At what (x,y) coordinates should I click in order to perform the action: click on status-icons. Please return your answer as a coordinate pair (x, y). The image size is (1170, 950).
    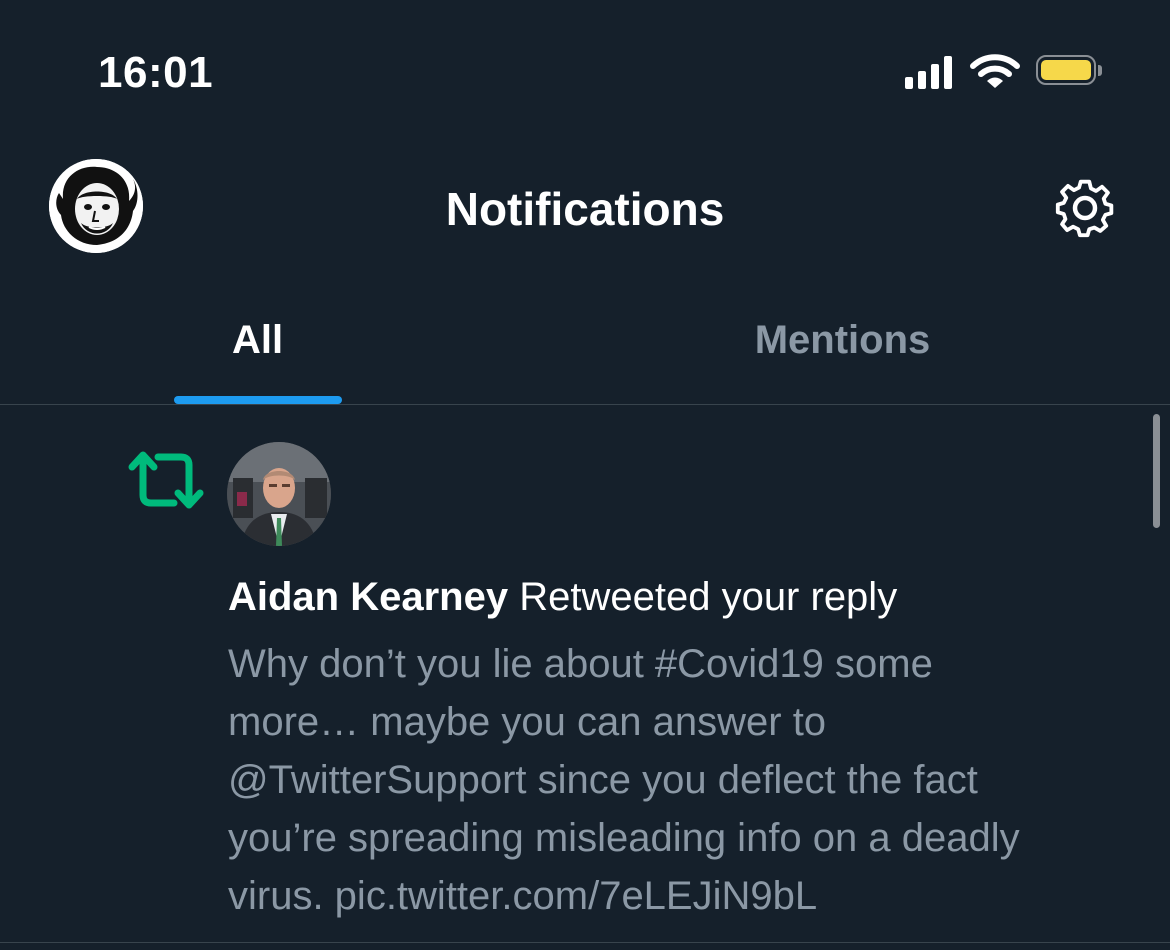
    Looking at the image, I should click on (1003, 72).